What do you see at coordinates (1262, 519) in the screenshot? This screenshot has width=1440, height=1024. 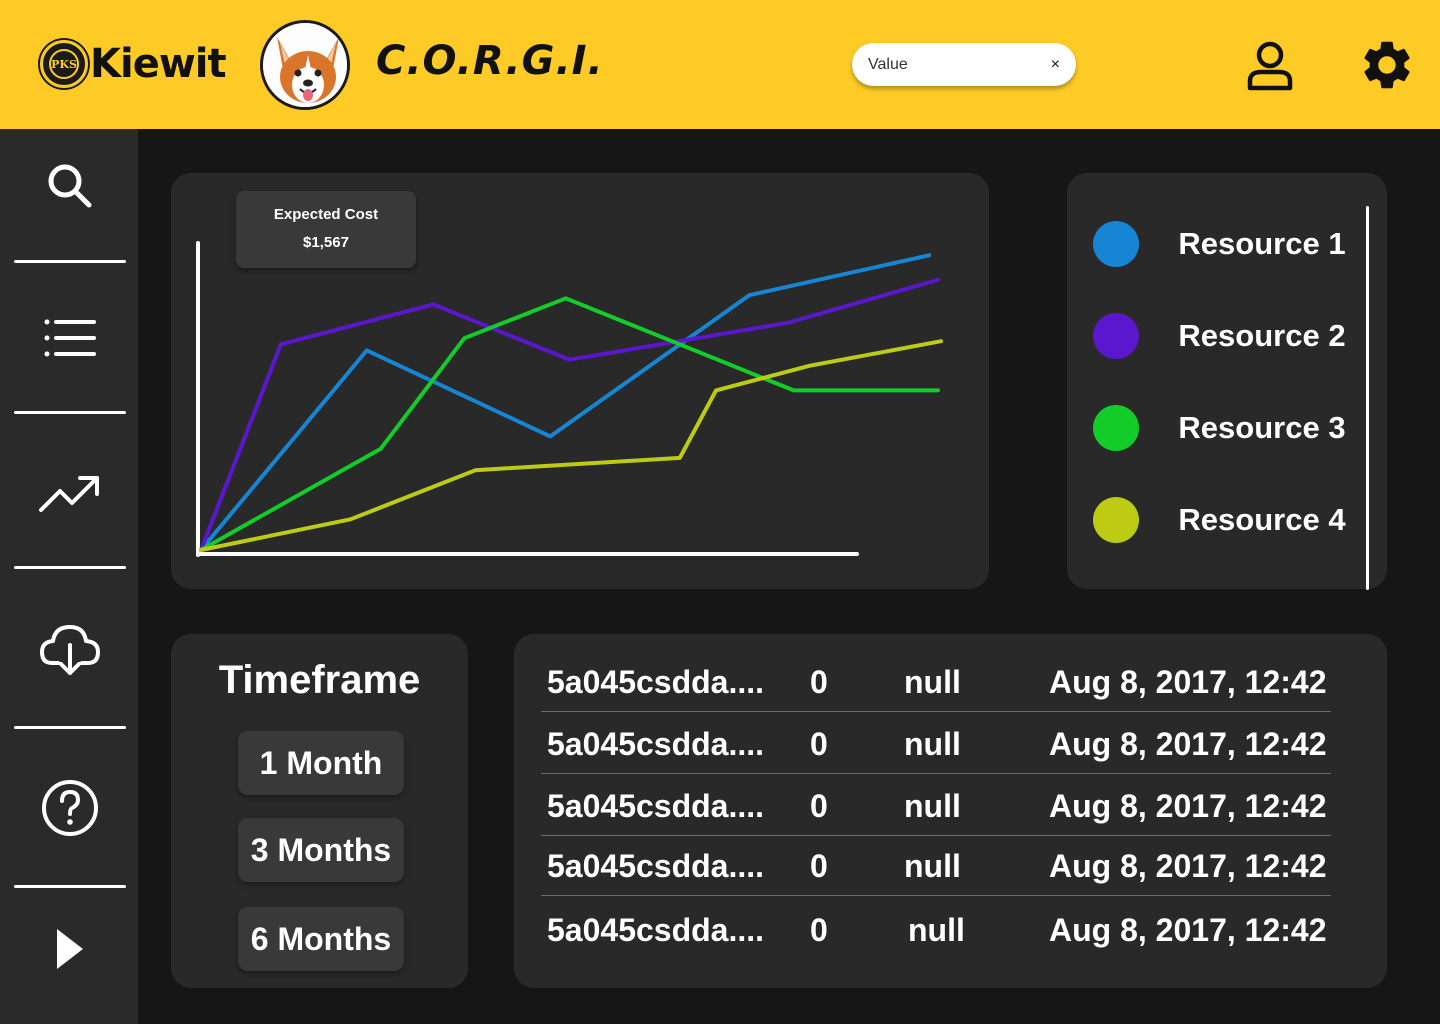 I see `legend-label: Resource 4` at bounding box center [1262, 519].